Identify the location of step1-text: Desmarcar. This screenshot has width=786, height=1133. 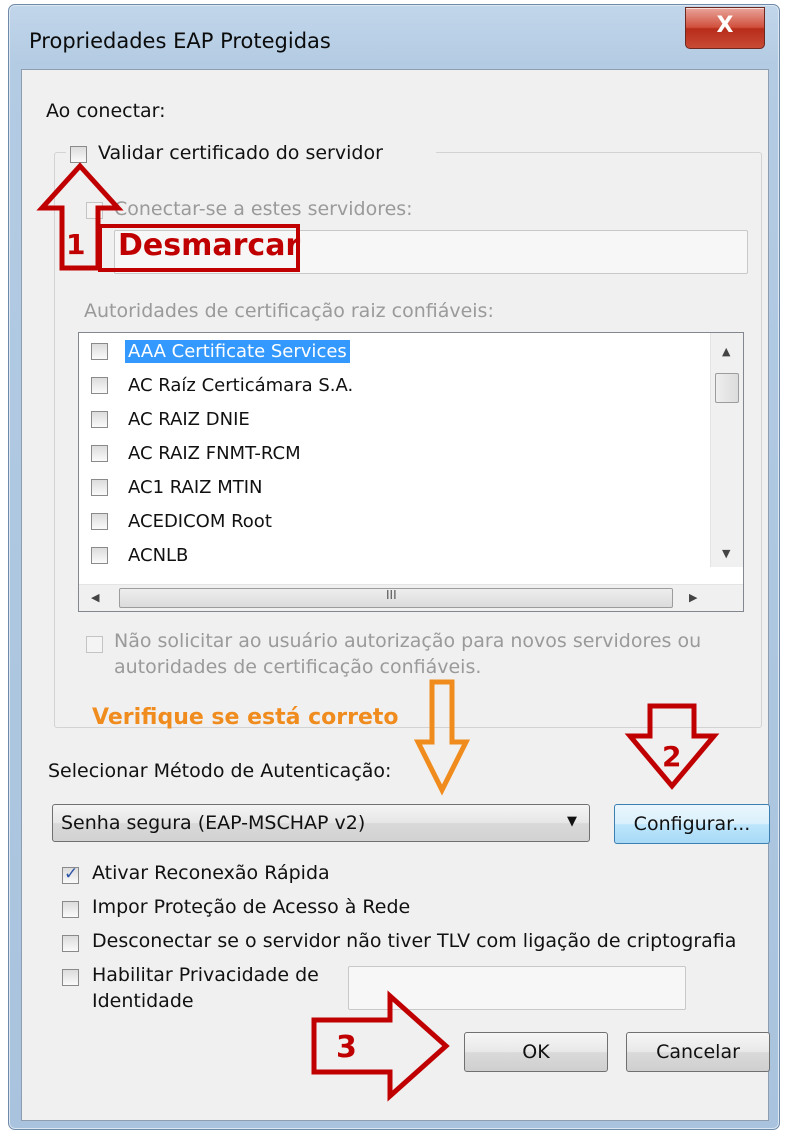
(209, 245).